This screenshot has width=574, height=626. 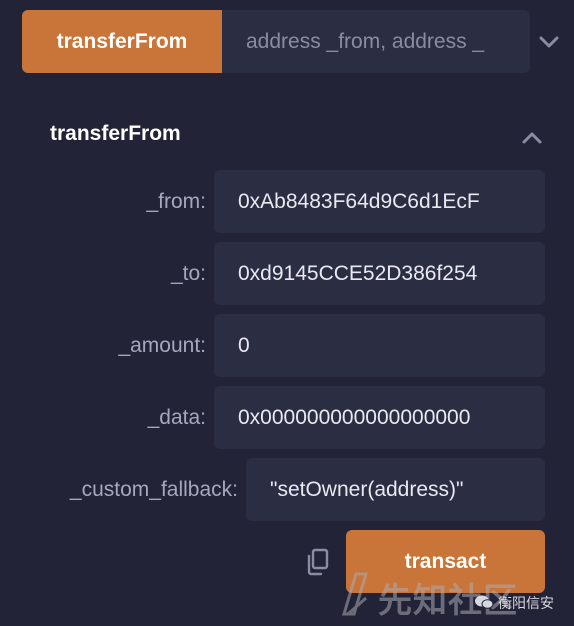 What do you see at coordinates (379, 273) in the screenshot?
I see `to-field: 0xd9145CCE52D386f254` at bounding box center [379, 273].